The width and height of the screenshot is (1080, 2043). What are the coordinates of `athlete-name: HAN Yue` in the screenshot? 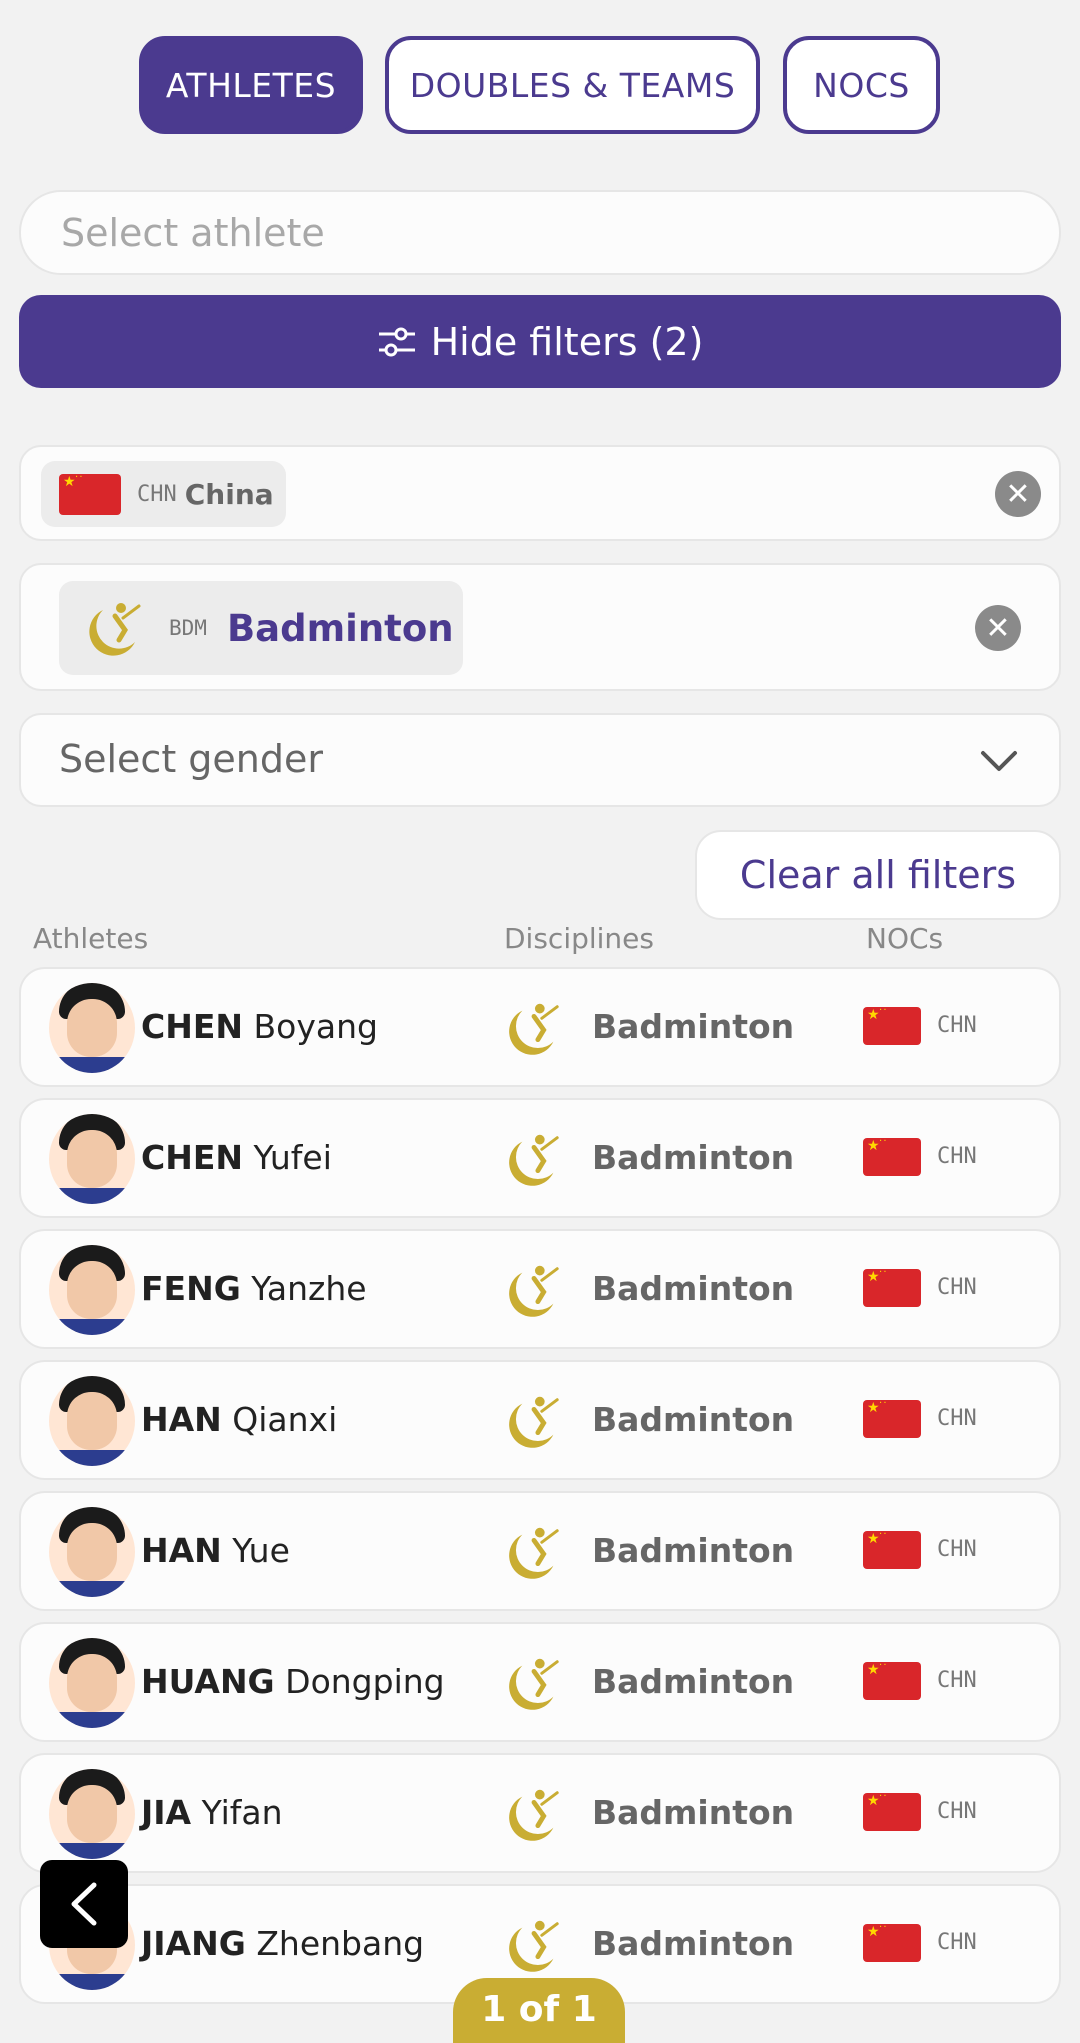 It's located at (215, 1550).